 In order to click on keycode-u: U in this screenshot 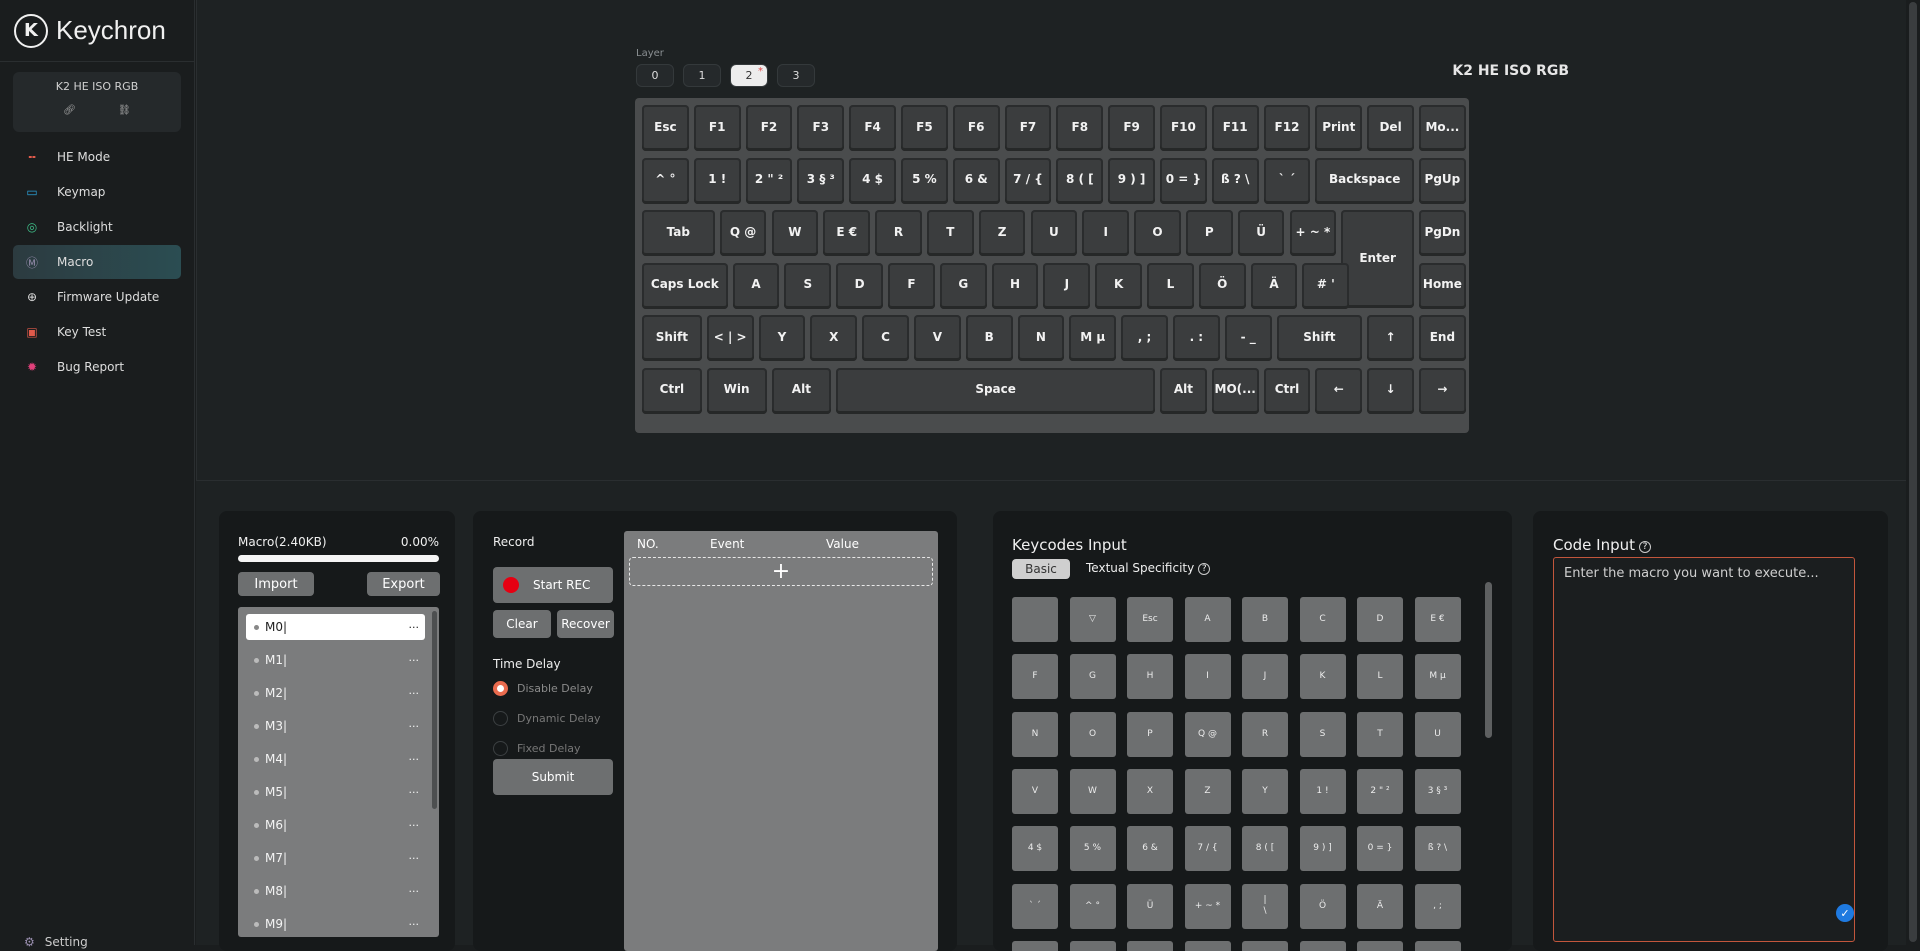, I will do `click(1437, 734)`.